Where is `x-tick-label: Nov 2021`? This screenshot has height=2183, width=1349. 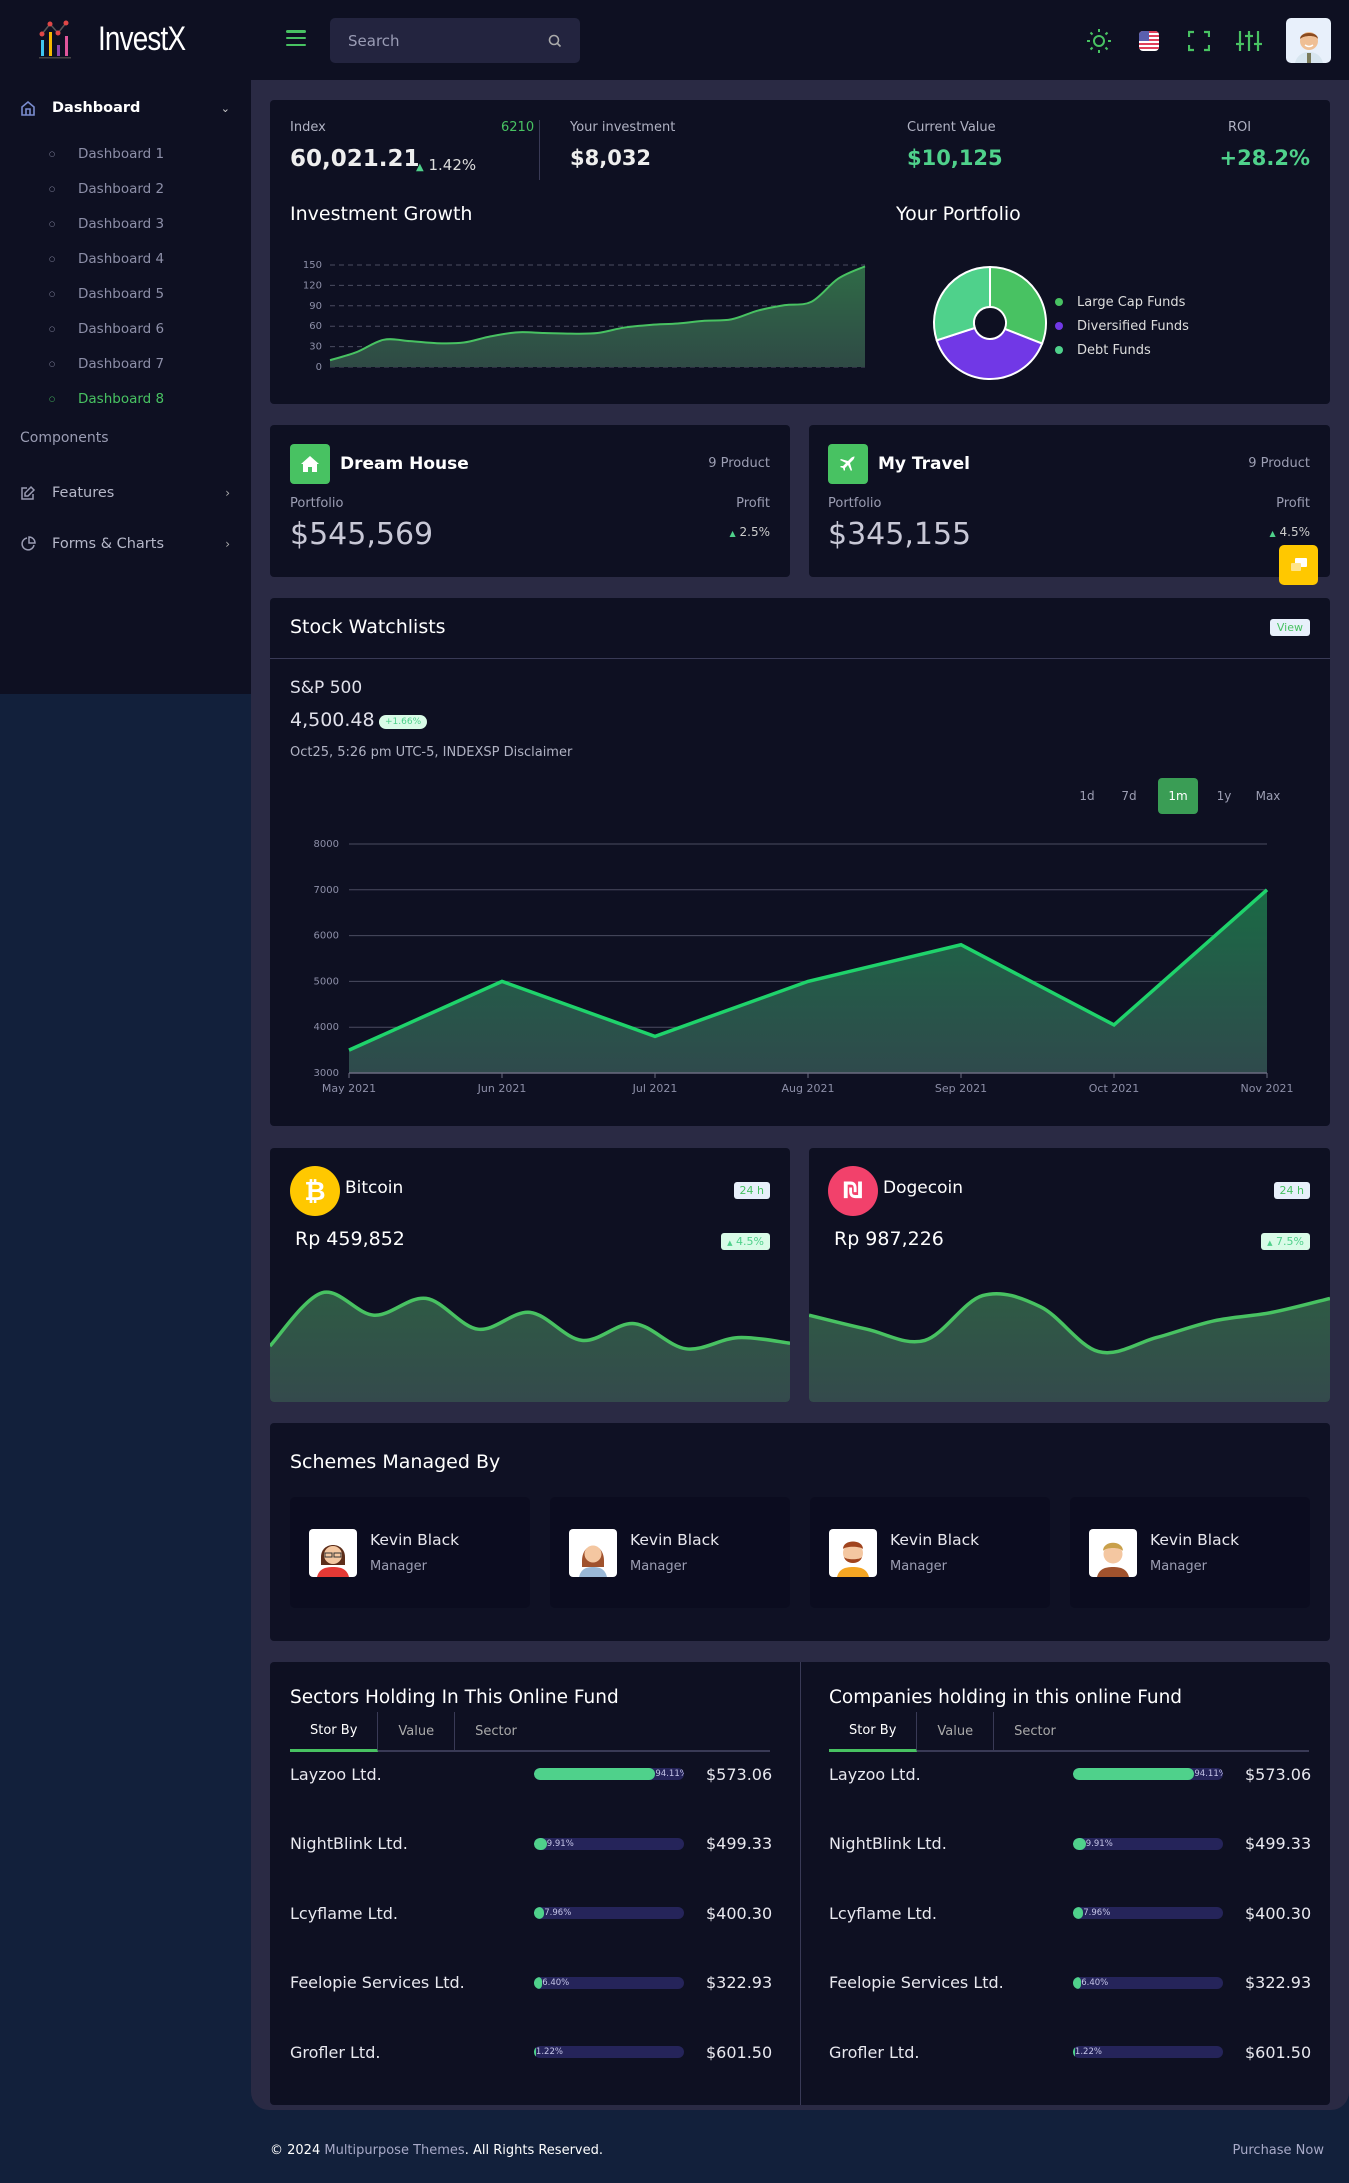 x-tick-label: Nov 2021 is located at coordinates (1267, 1088).